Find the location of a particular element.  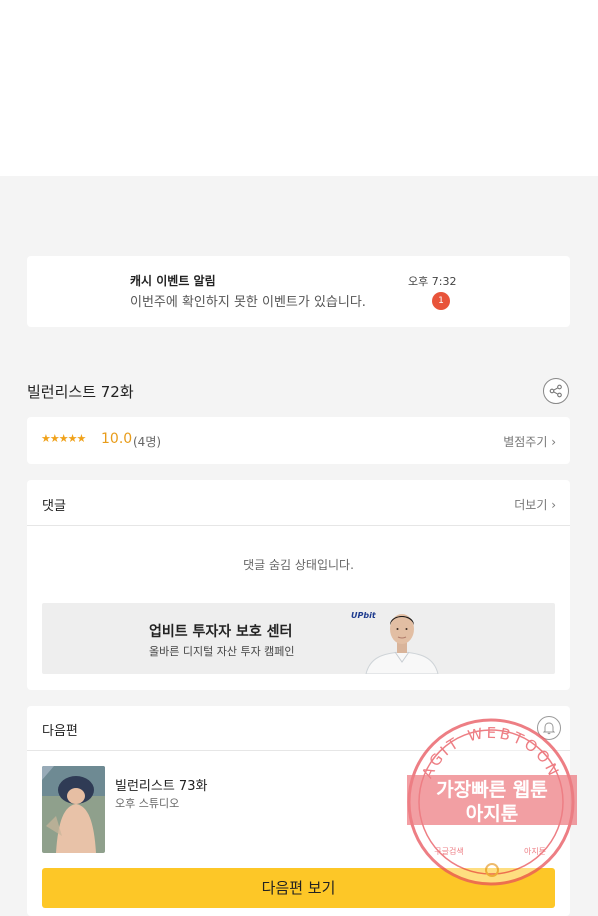

next-episode-title: 빌런리스트 73화 is located at coordinates (161, 786).